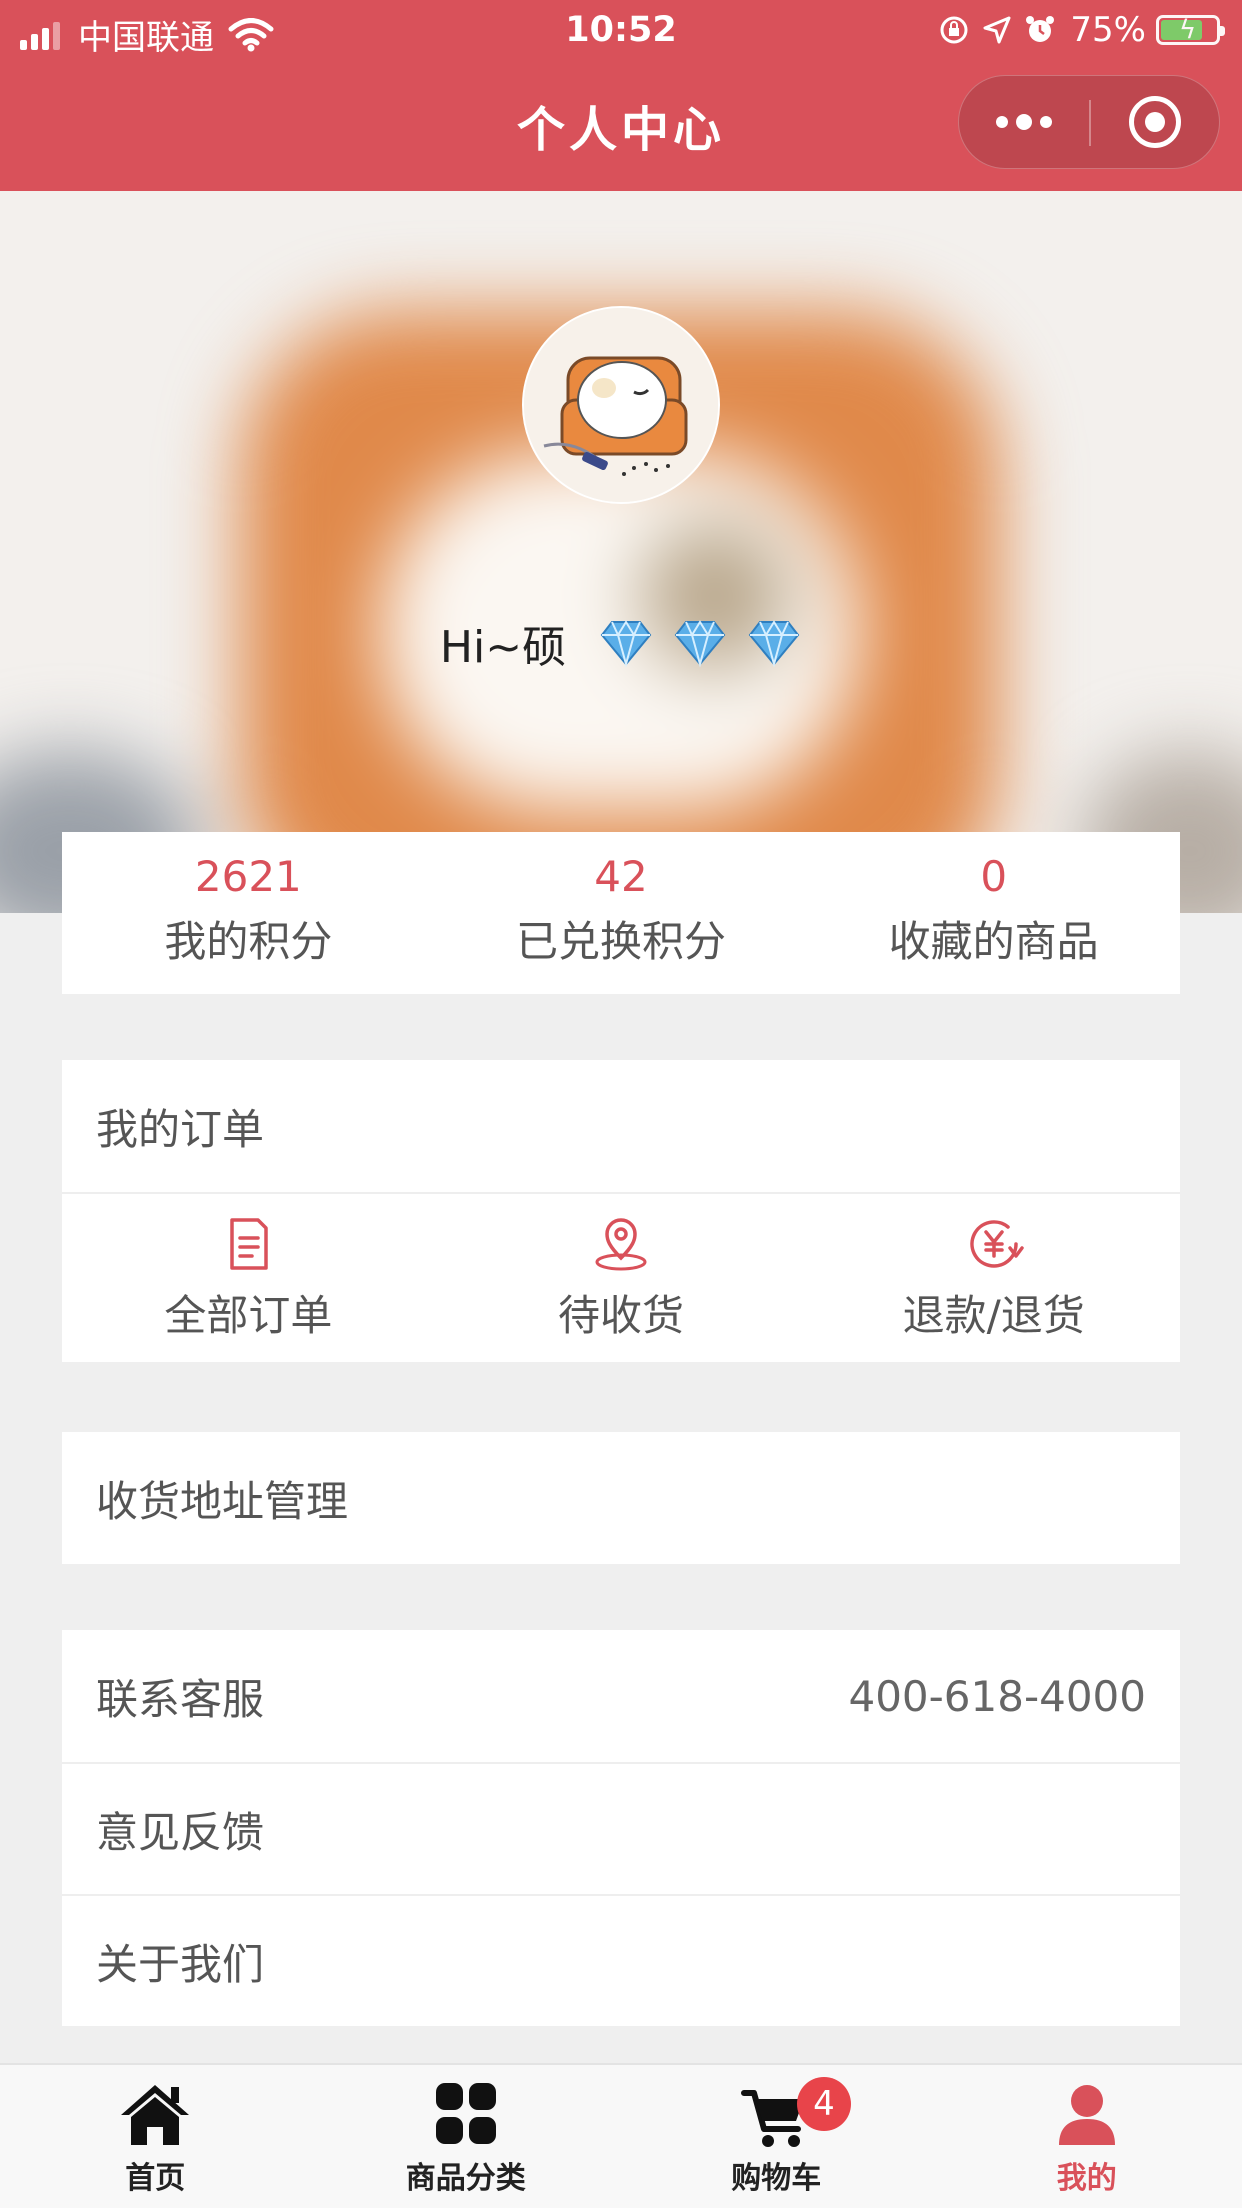 Image resolution: width=1242 pixels, height=2208 pixels. I want to click on target-circle-icon, so click(1155, 122).